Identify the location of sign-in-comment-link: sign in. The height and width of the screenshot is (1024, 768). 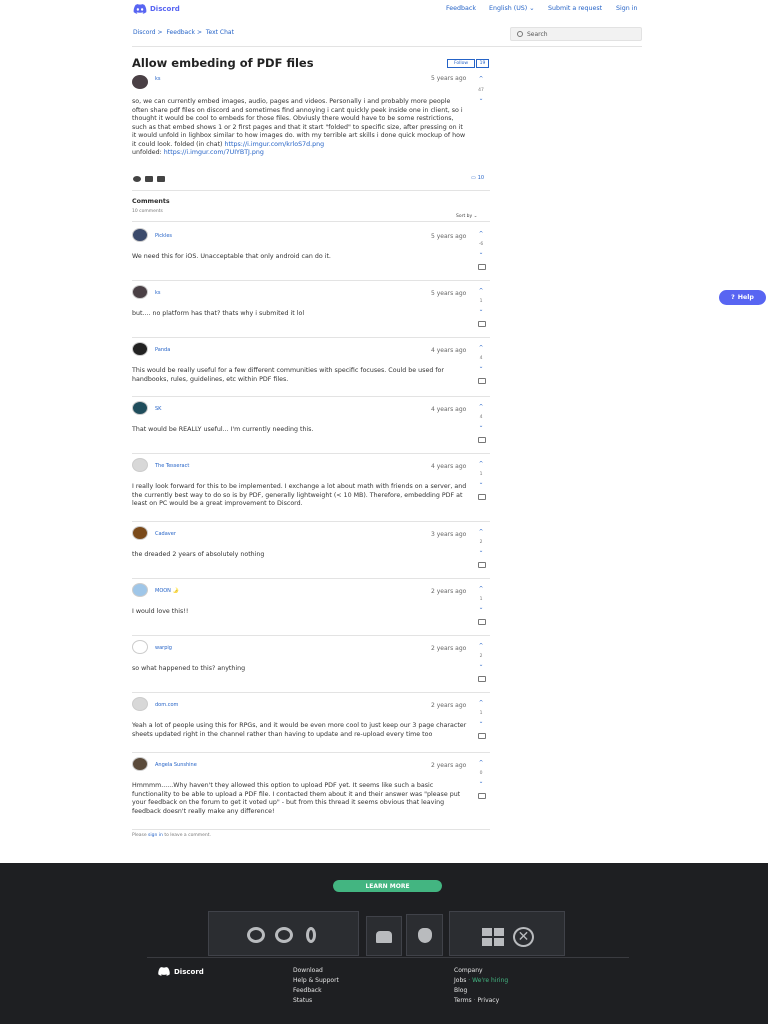
(155, 835).